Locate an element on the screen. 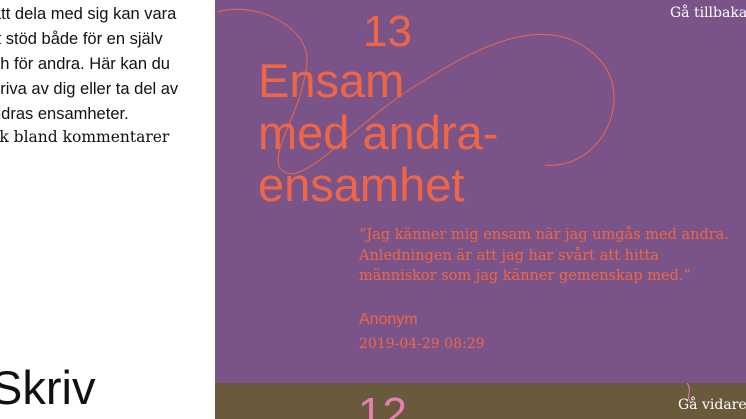 This screenshot has width=746, height=419. intro-line: att dela med sig kan vara is located at coordinates (88, 14).